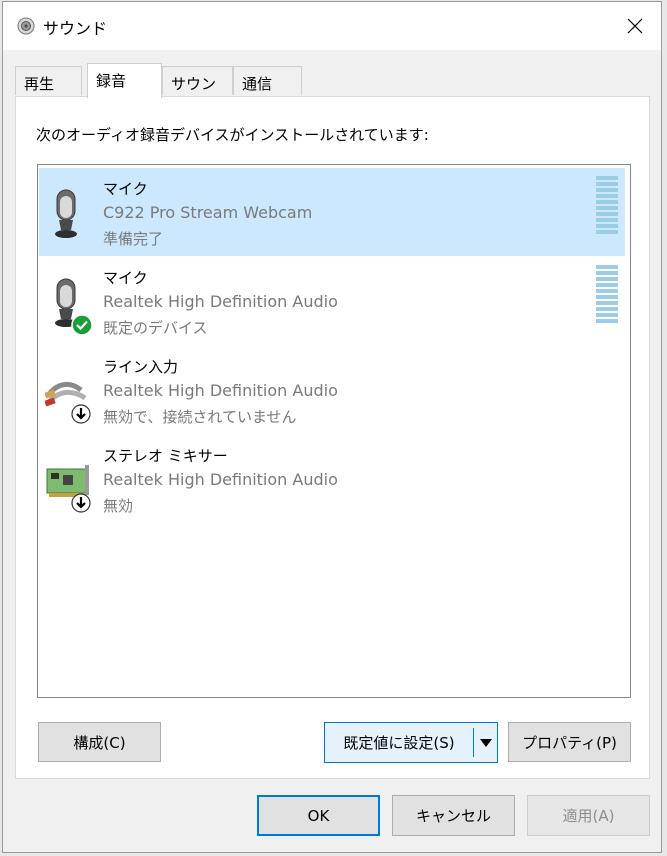 The image size is (667, 856). What do you see at coordinates (332, 26) in the screenshot?
I see `title-bar: サウンド` at bounding box center [332, 26].